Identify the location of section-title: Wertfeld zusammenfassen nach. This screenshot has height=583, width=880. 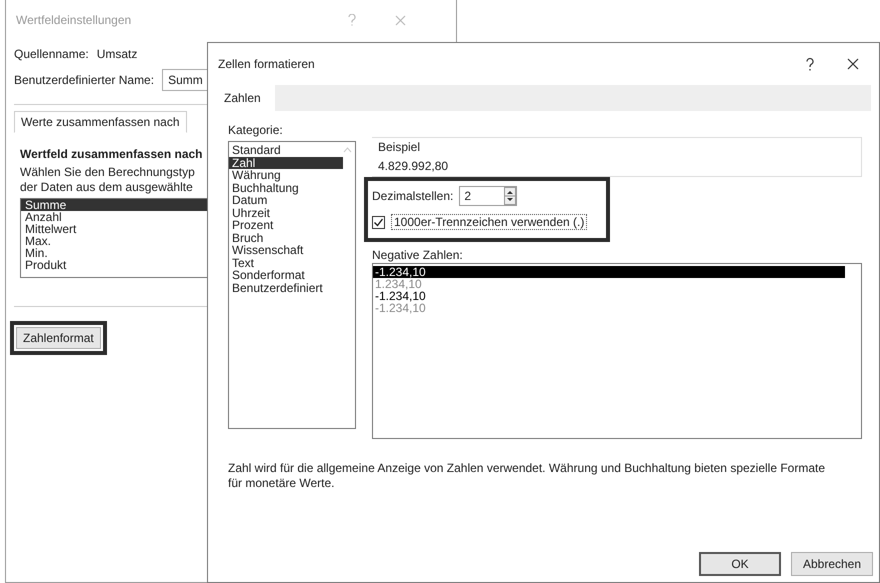
(111, 154).